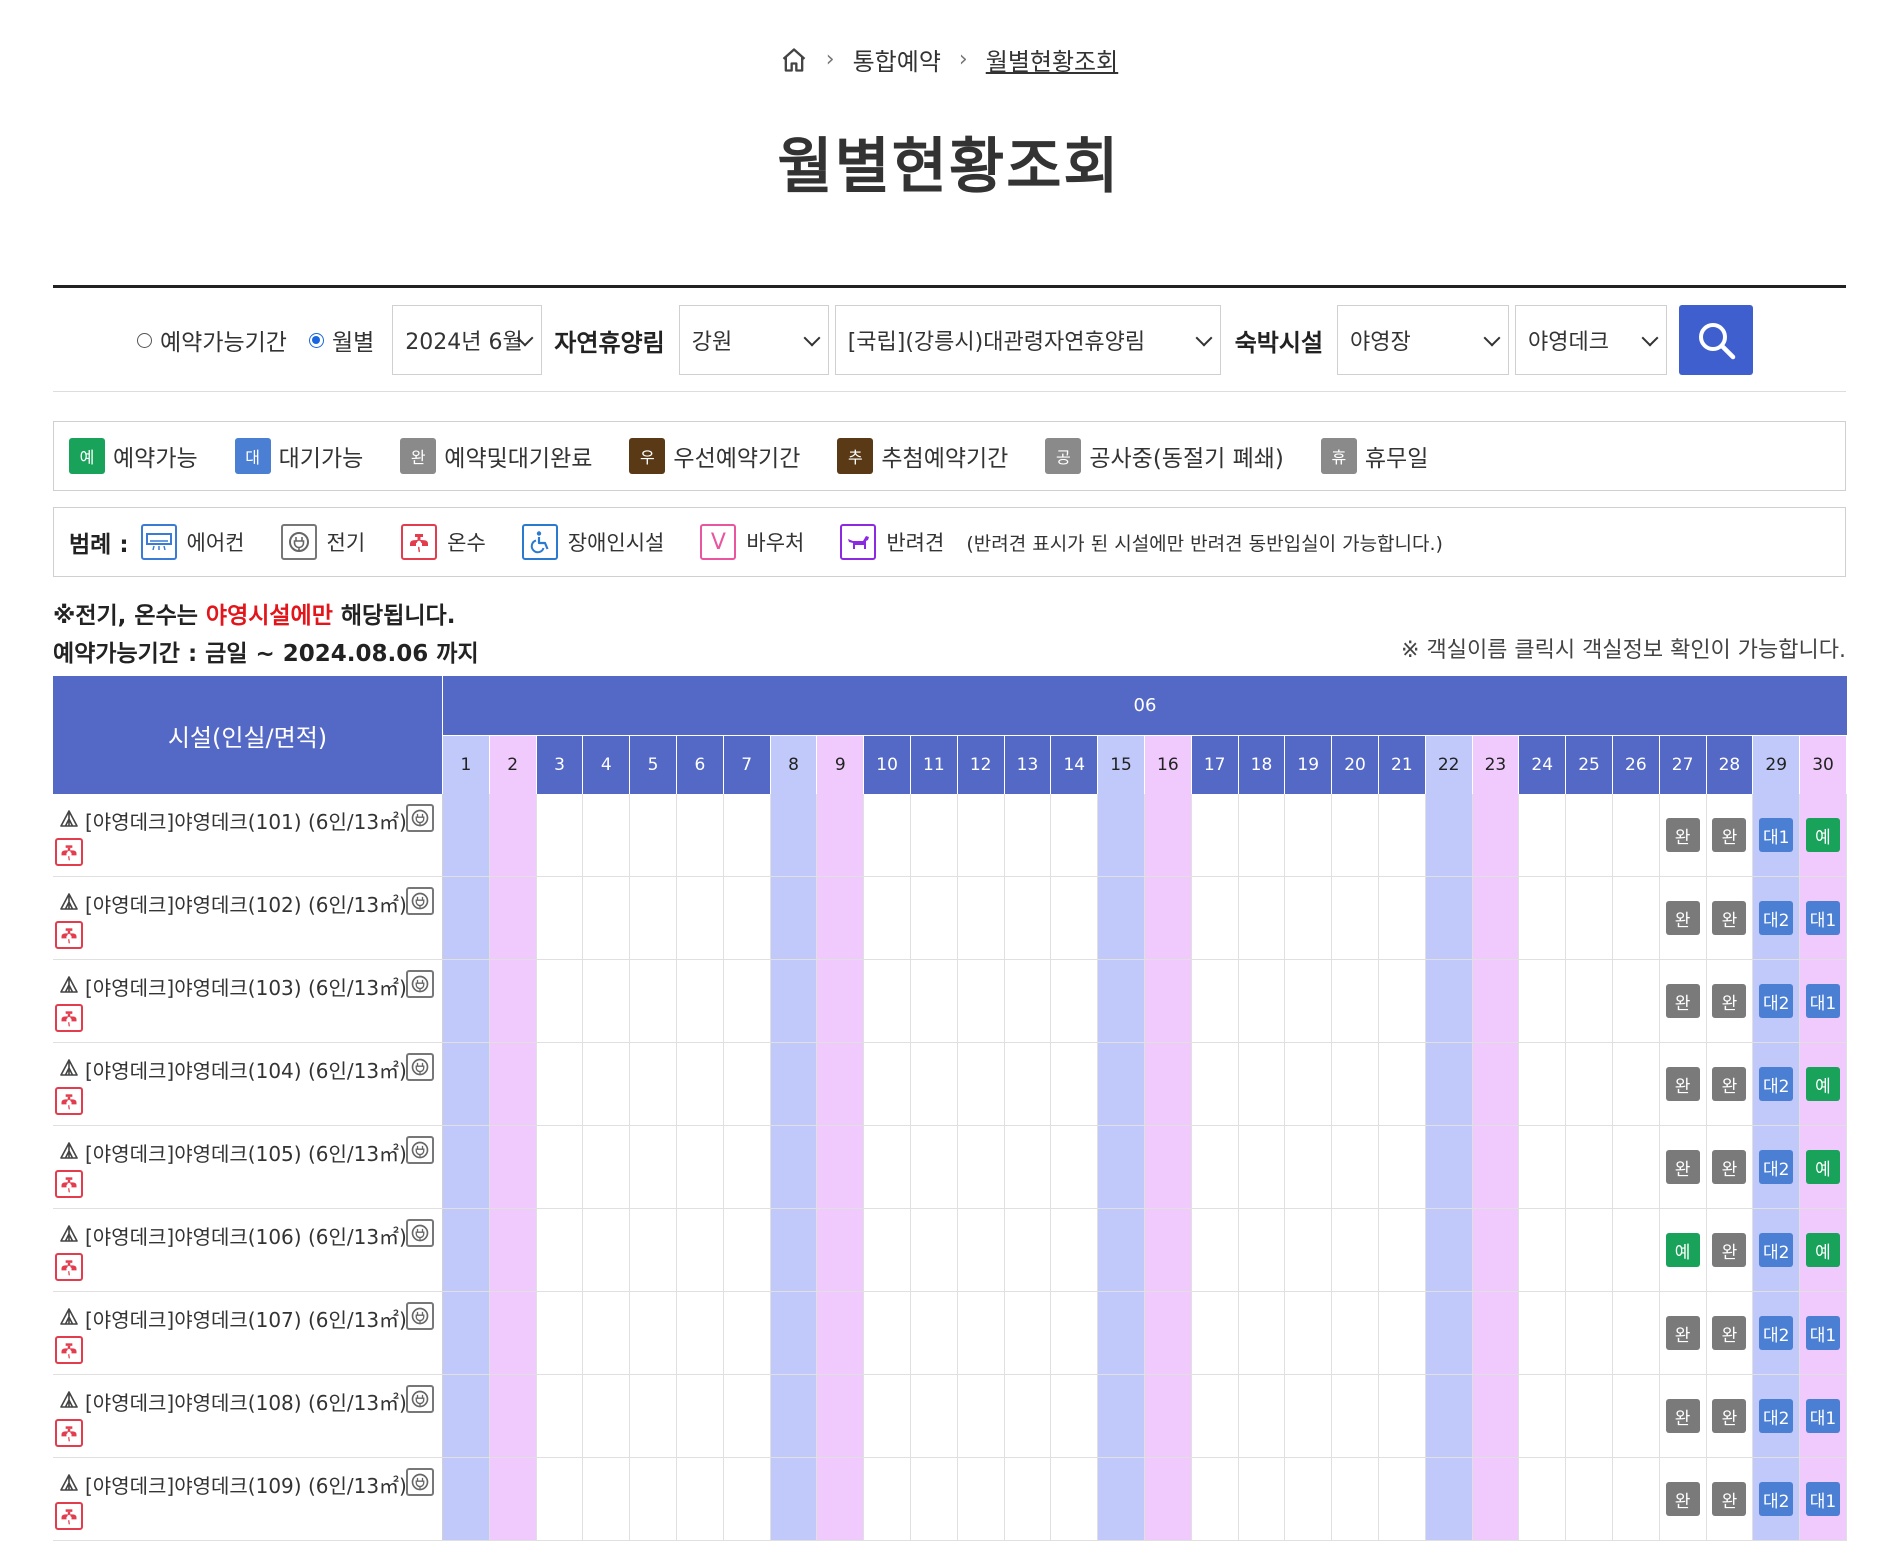 Image resolution: width=1898 pixels, height=1541 pixels. What do you see at coordinates (1145, 706) in the screenshot?
I see `month-header: 06` at bounding box center [1145, 706].